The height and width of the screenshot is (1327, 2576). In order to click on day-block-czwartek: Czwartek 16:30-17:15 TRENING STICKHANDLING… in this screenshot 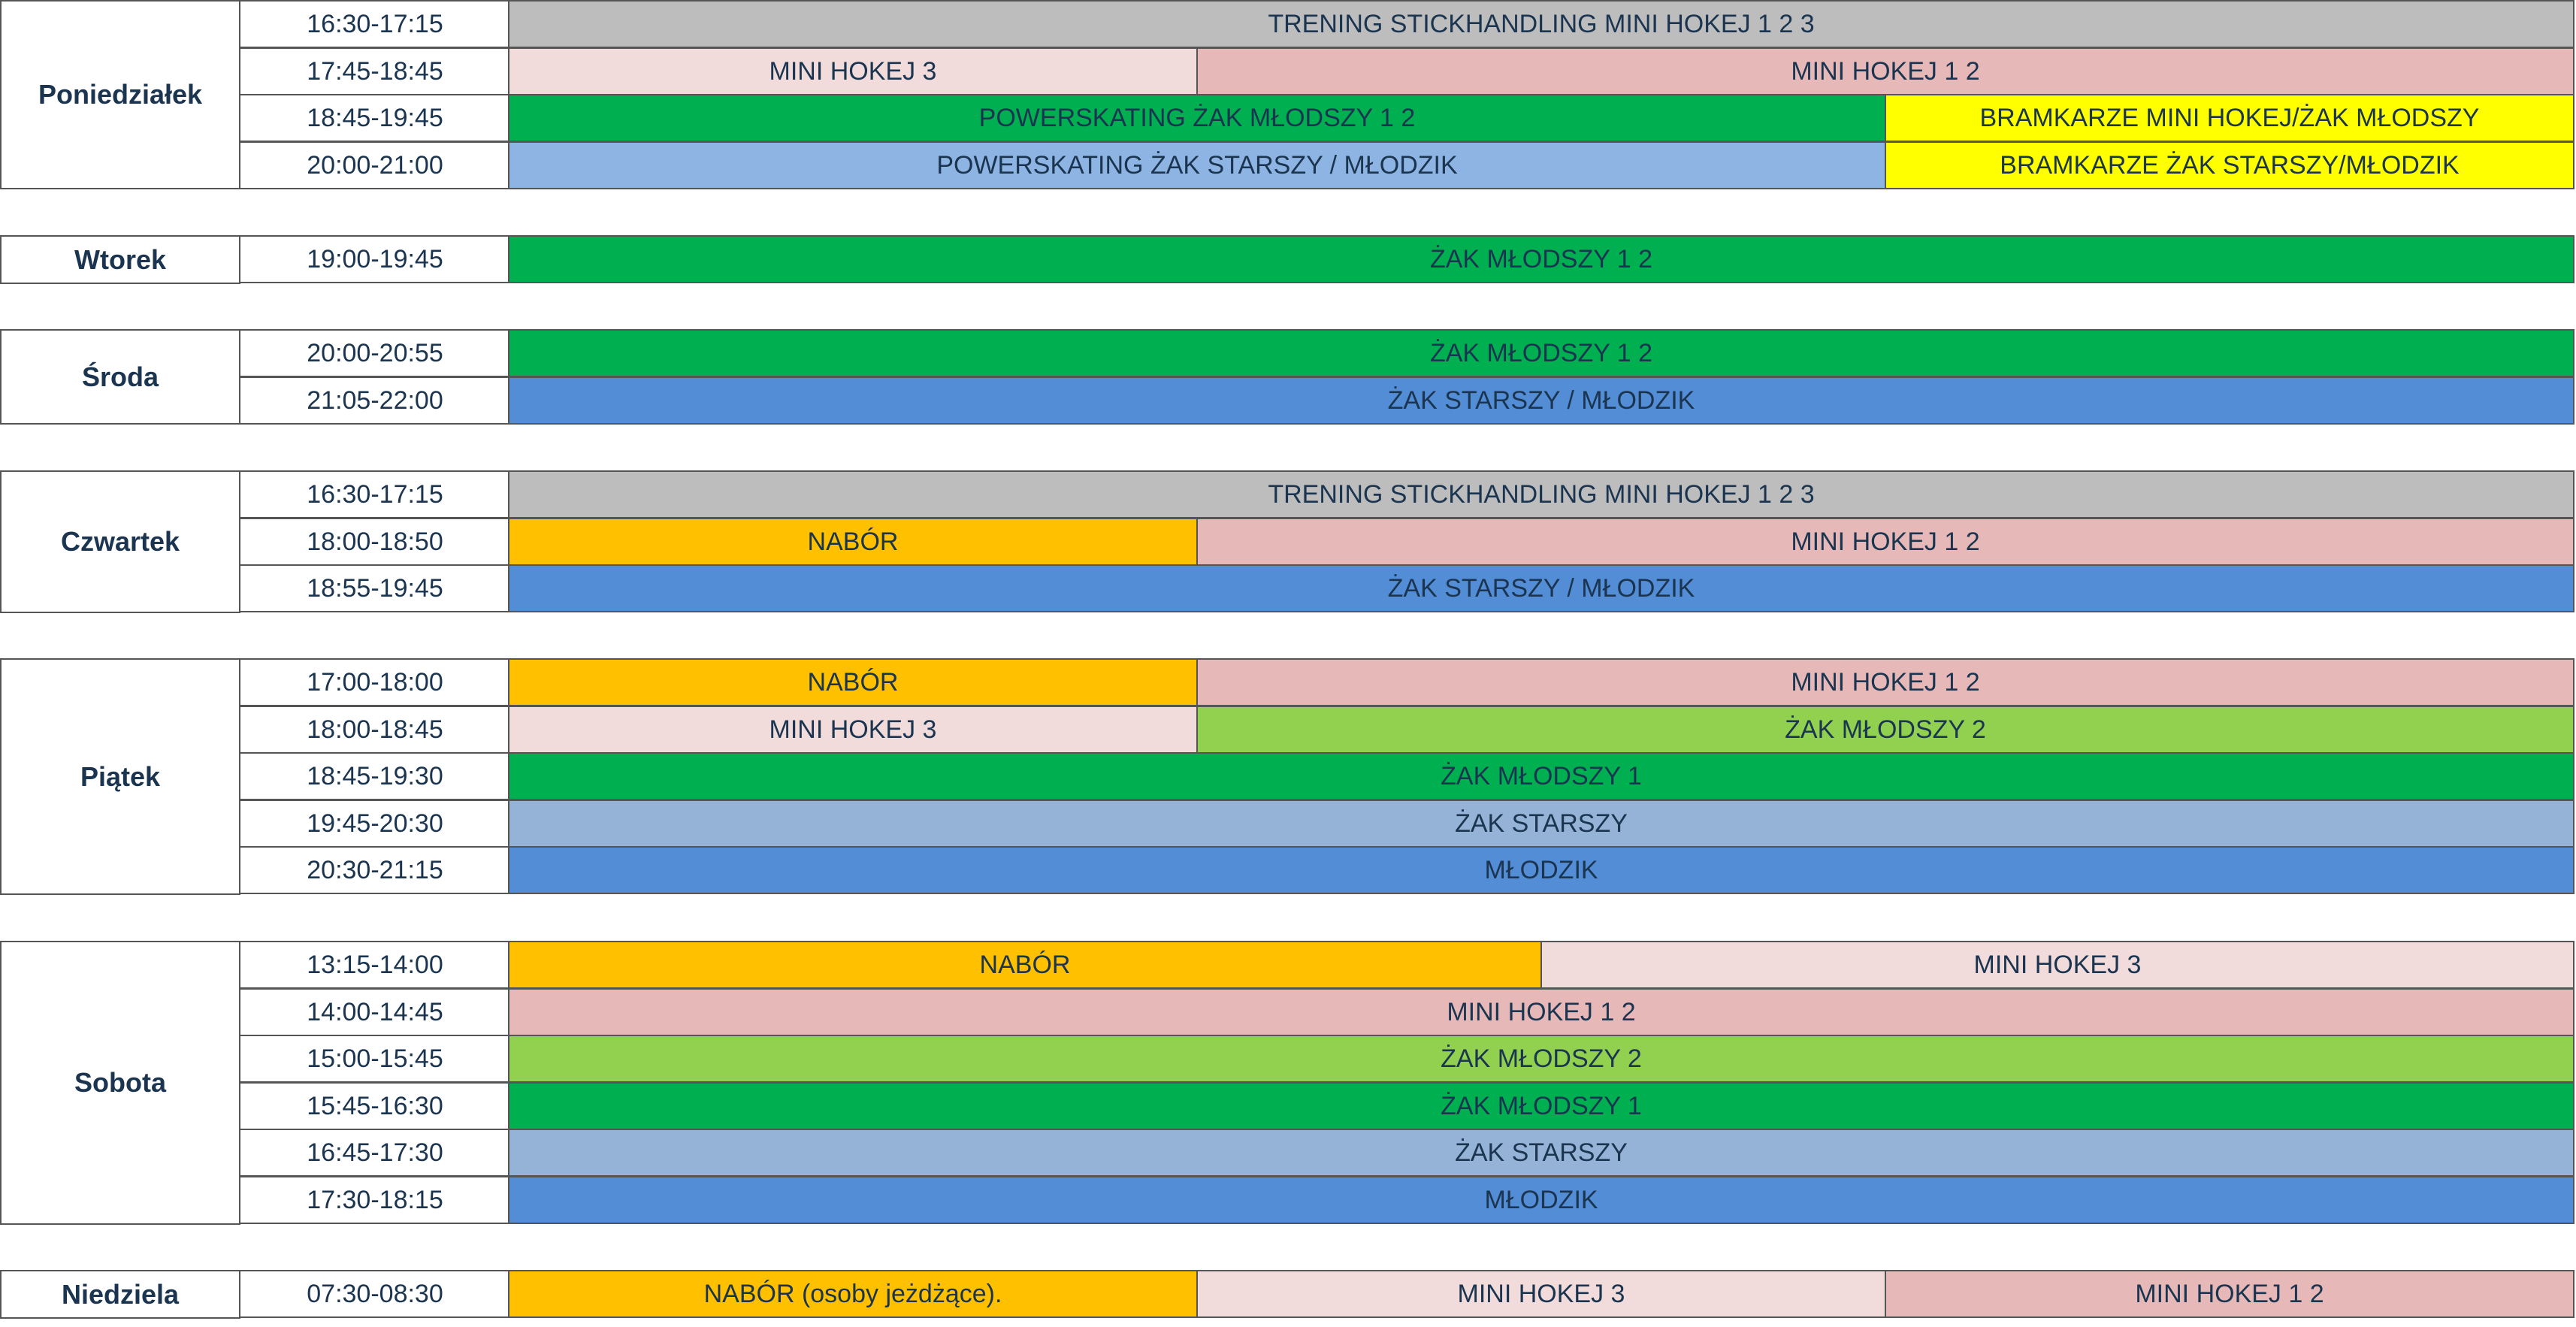, I will do `click(1288, 542)`.